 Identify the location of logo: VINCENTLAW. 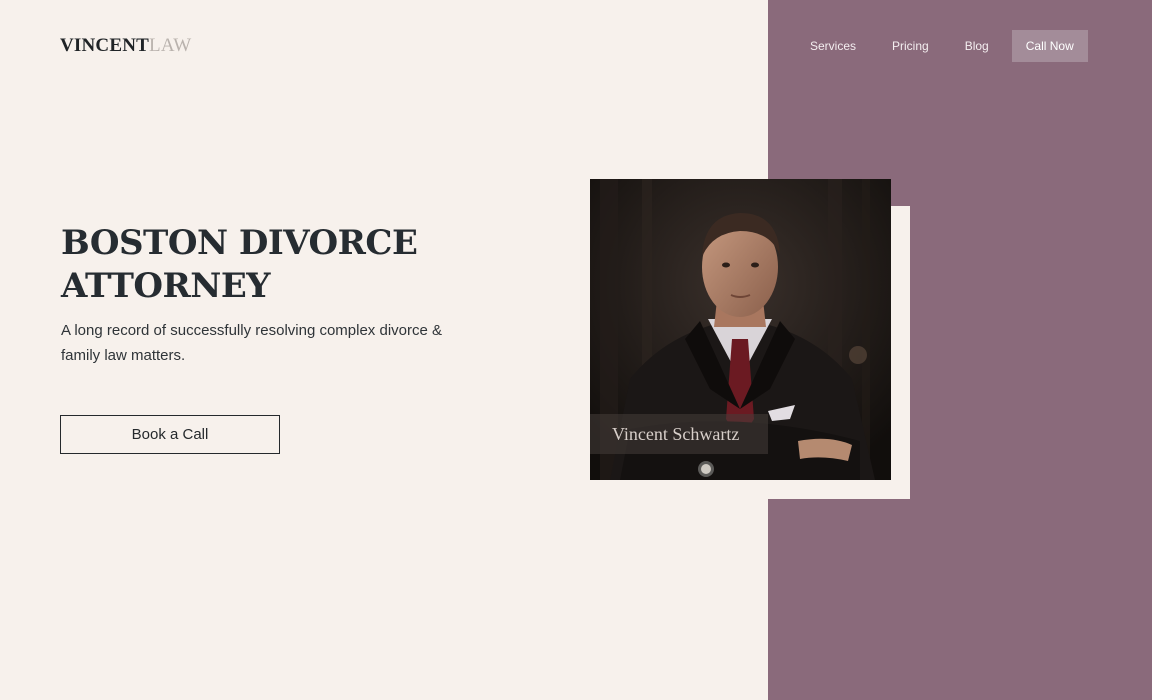
(125, 46).